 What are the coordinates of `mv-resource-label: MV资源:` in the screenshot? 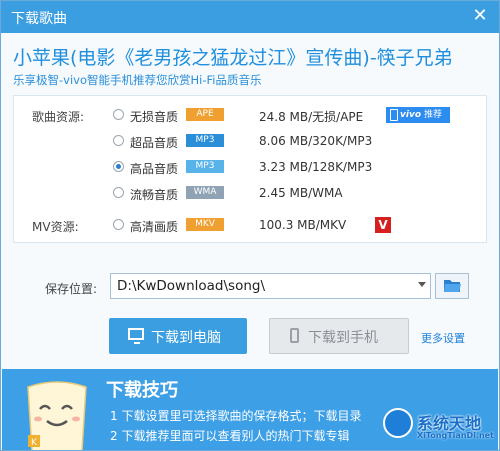 It's located at (55, 227).